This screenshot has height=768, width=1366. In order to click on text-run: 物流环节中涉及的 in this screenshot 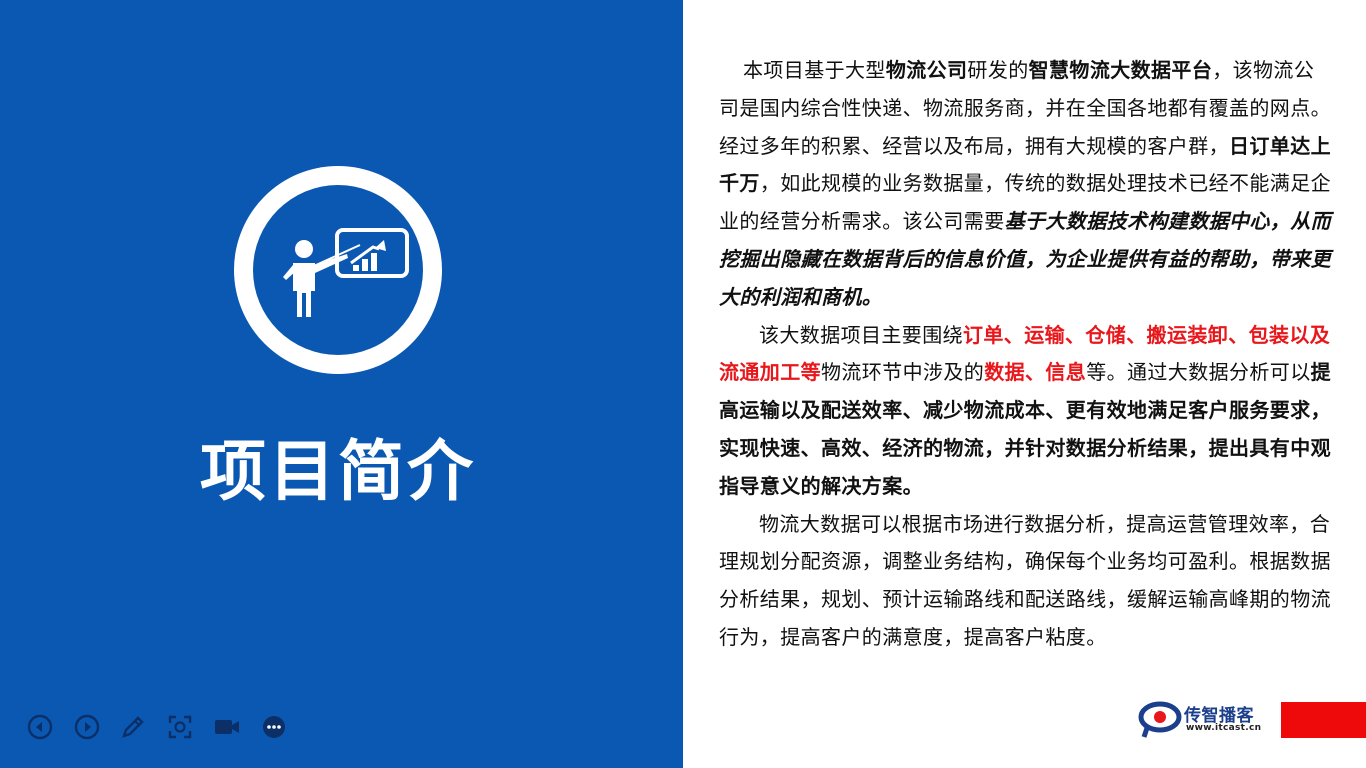, I will do `click(903, 372)`.